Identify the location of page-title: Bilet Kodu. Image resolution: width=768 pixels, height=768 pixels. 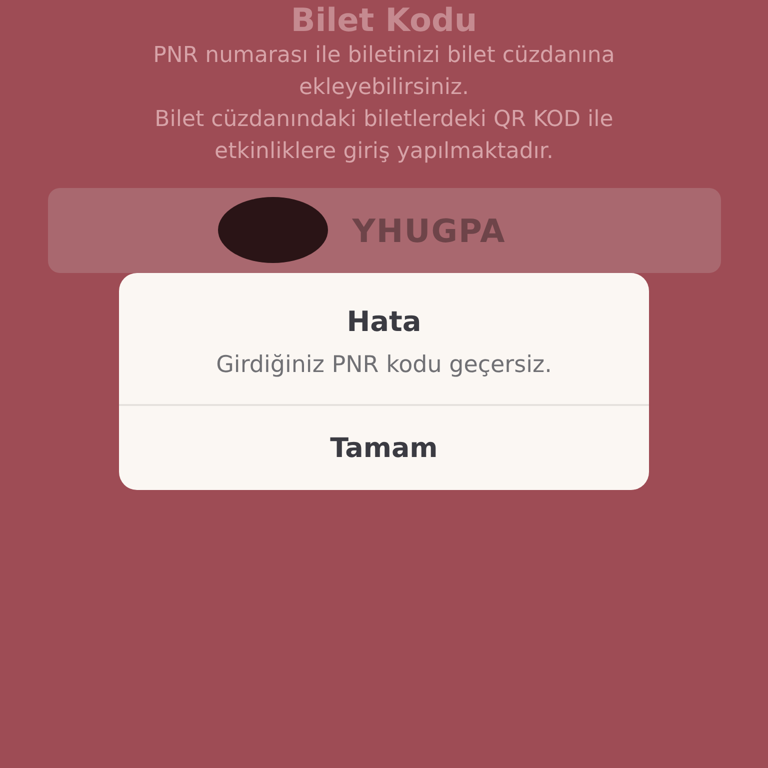
(384, 20).